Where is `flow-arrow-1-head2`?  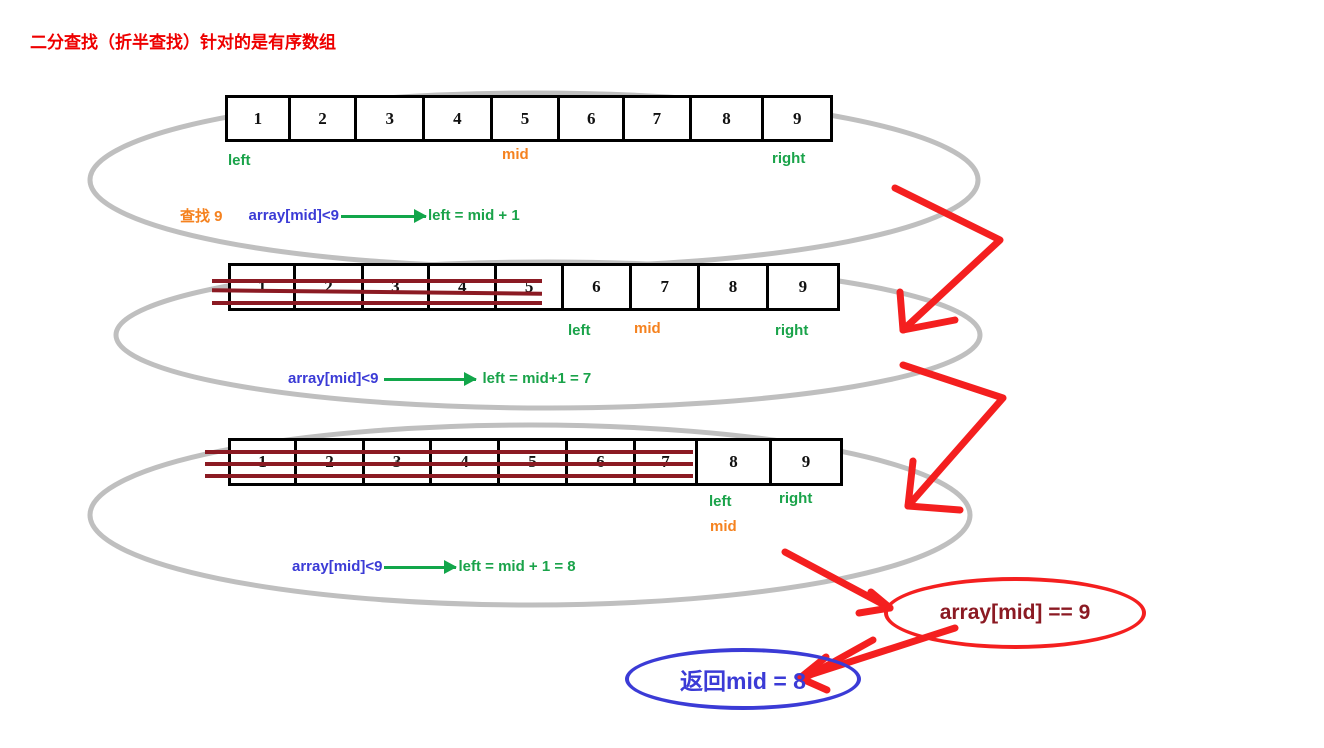 flow-arrow-1-head2 is located at coordinates (929, 325).